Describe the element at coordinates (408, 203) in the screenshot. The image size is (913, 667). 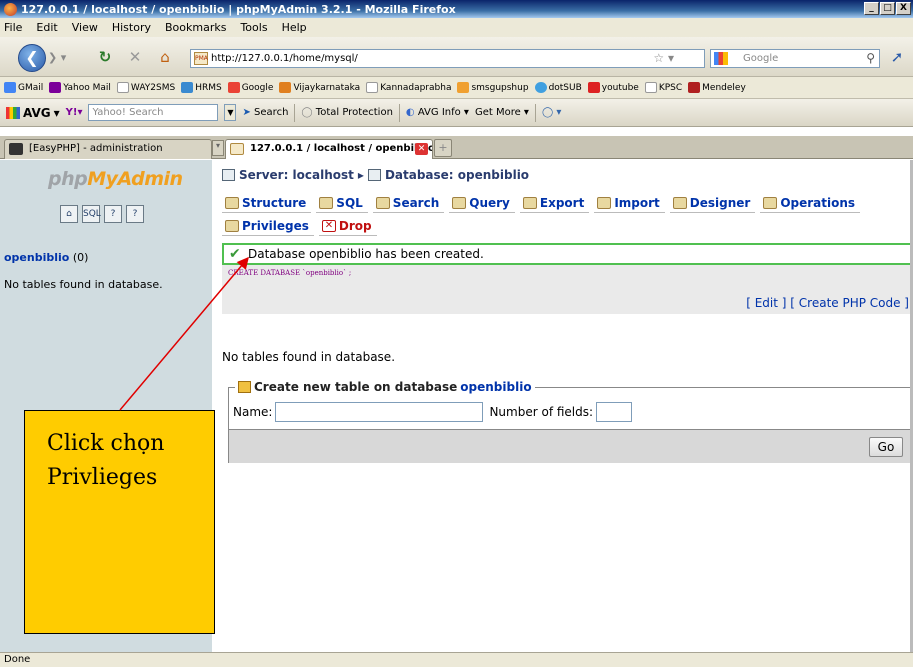
I see `tab-search: Search` at that location.